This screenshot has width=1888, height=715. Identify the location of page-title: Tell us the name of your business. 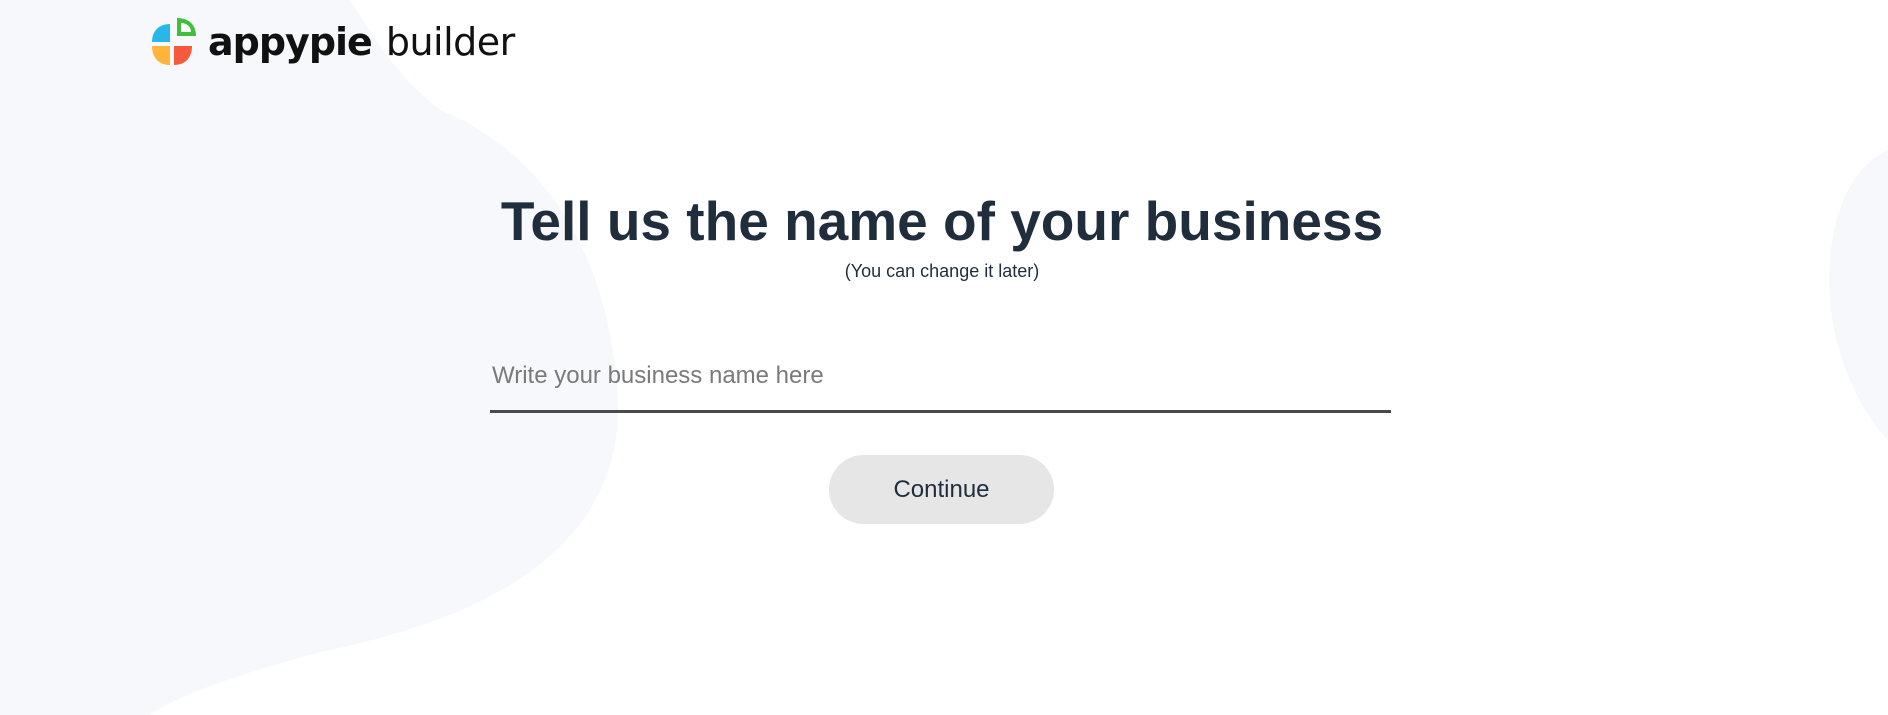
(942, 221).